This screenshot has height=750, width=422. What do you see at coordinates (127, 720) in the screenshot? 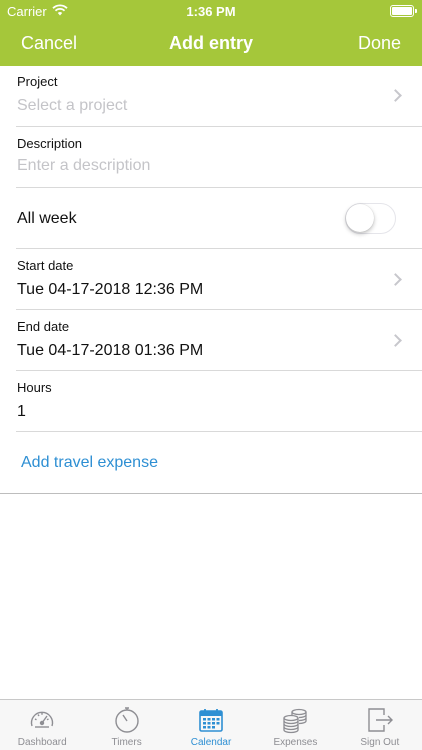
I see `stopwatch-icon` at bounding box center [127, 720].